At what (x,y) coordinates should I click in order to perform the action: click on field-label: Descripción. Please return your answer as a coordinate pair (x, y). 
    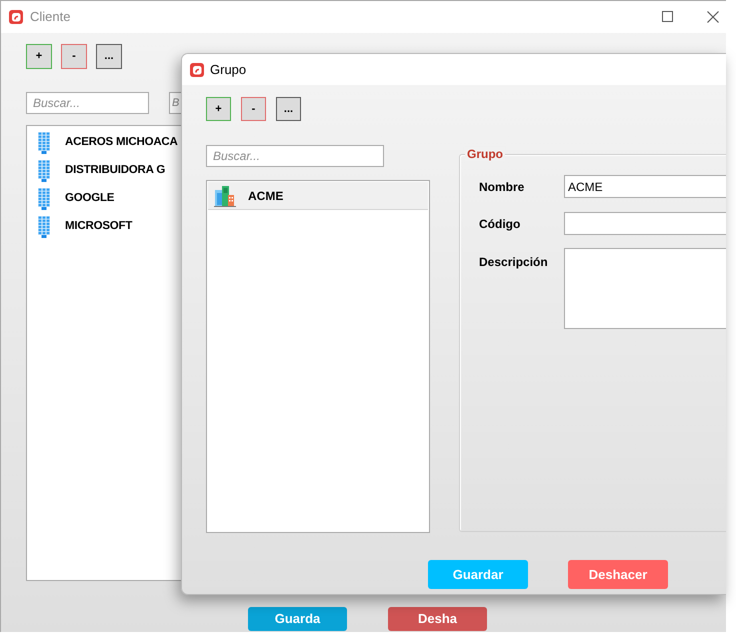
    Looking at the image, I should click on (514, 262).